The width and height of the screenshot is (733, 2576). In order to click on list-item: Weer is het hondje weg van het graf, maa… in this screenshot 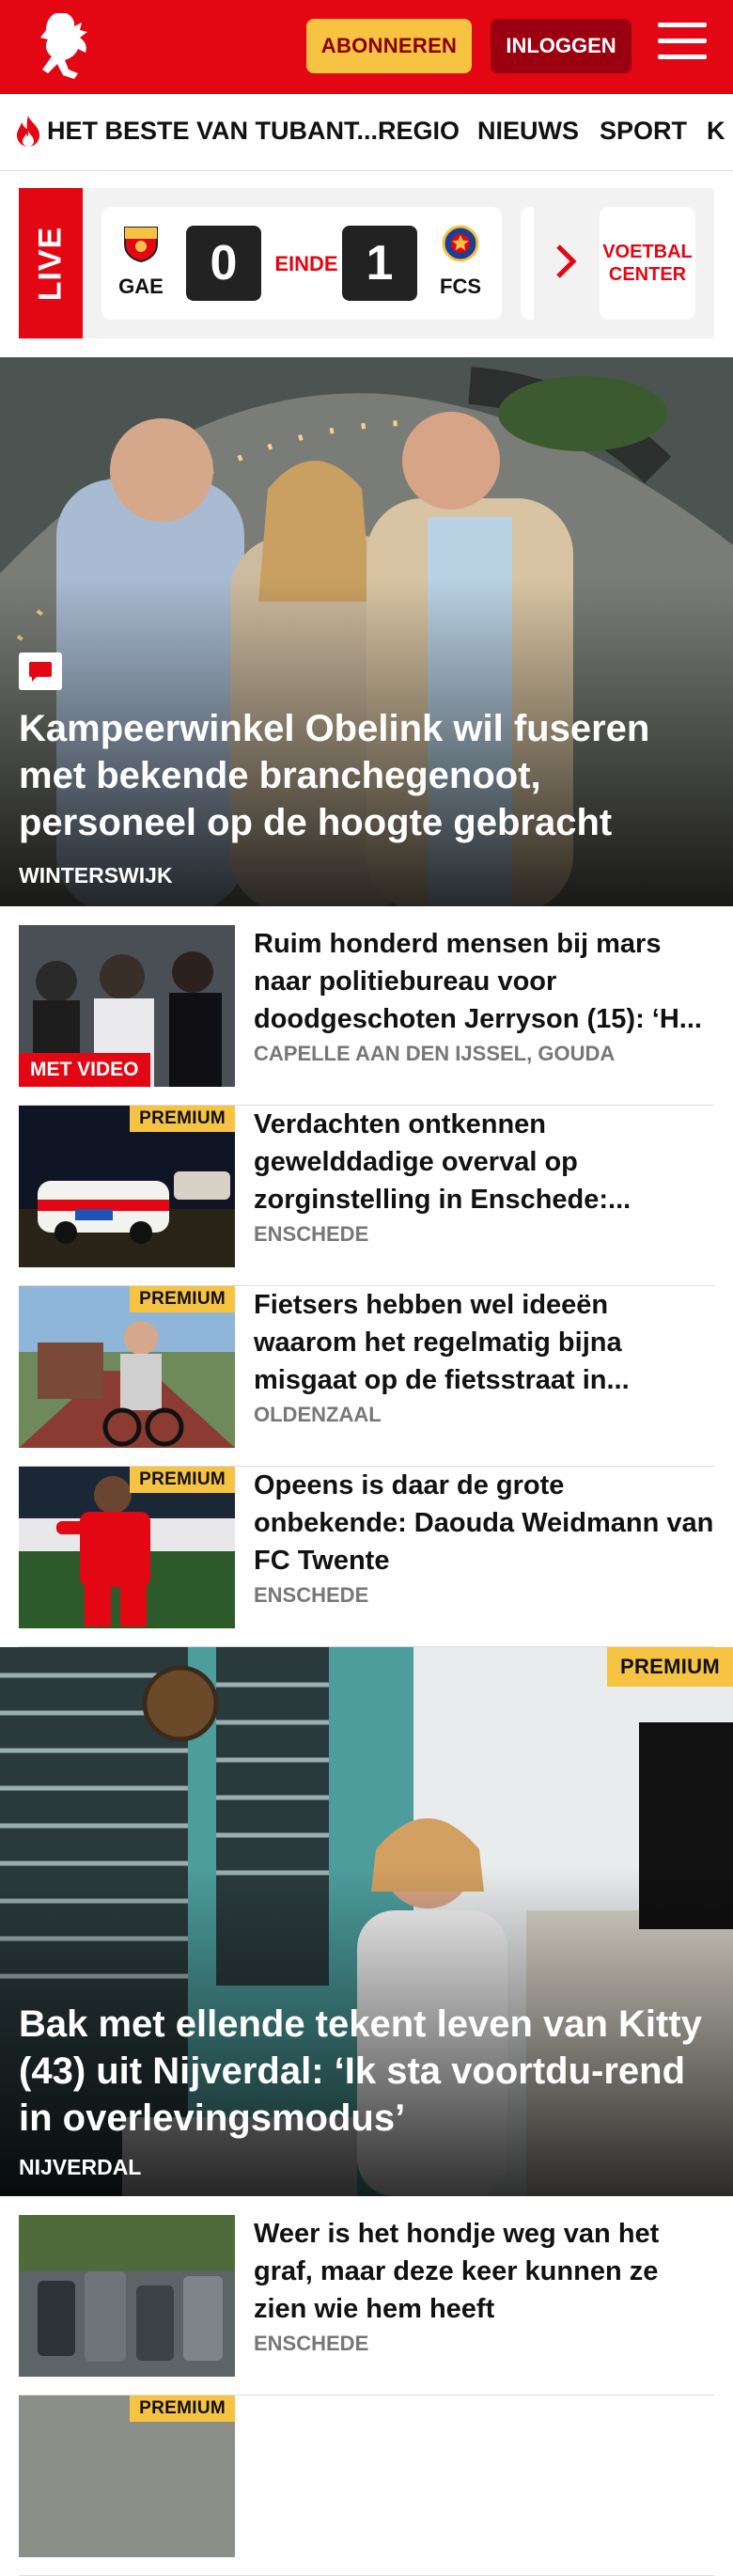, I will do `click(366, 2305)`.